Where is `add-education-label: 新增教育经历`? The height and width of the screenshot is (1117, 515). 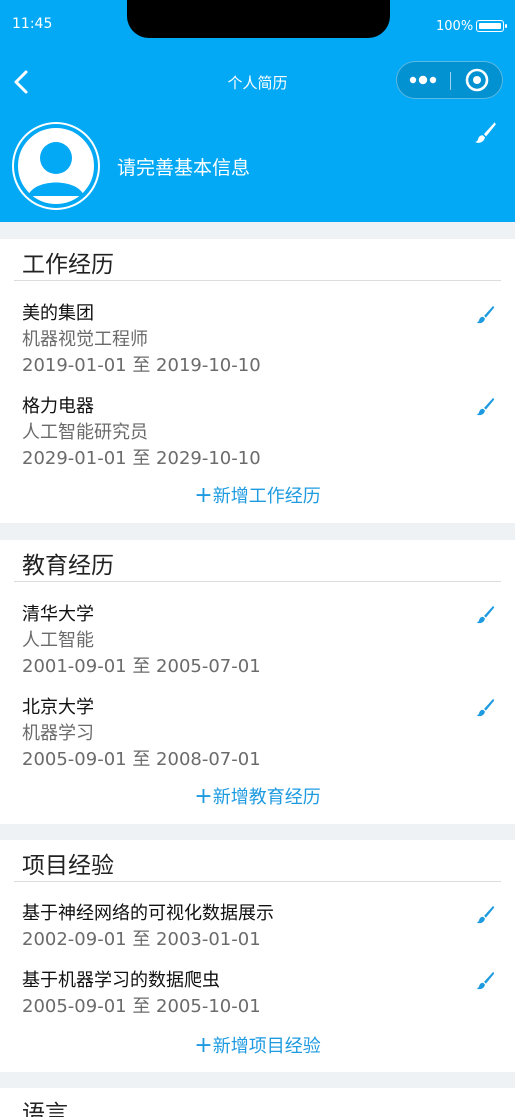
add-education-label: 新增教育经历 is located at coordinates (266, 797).